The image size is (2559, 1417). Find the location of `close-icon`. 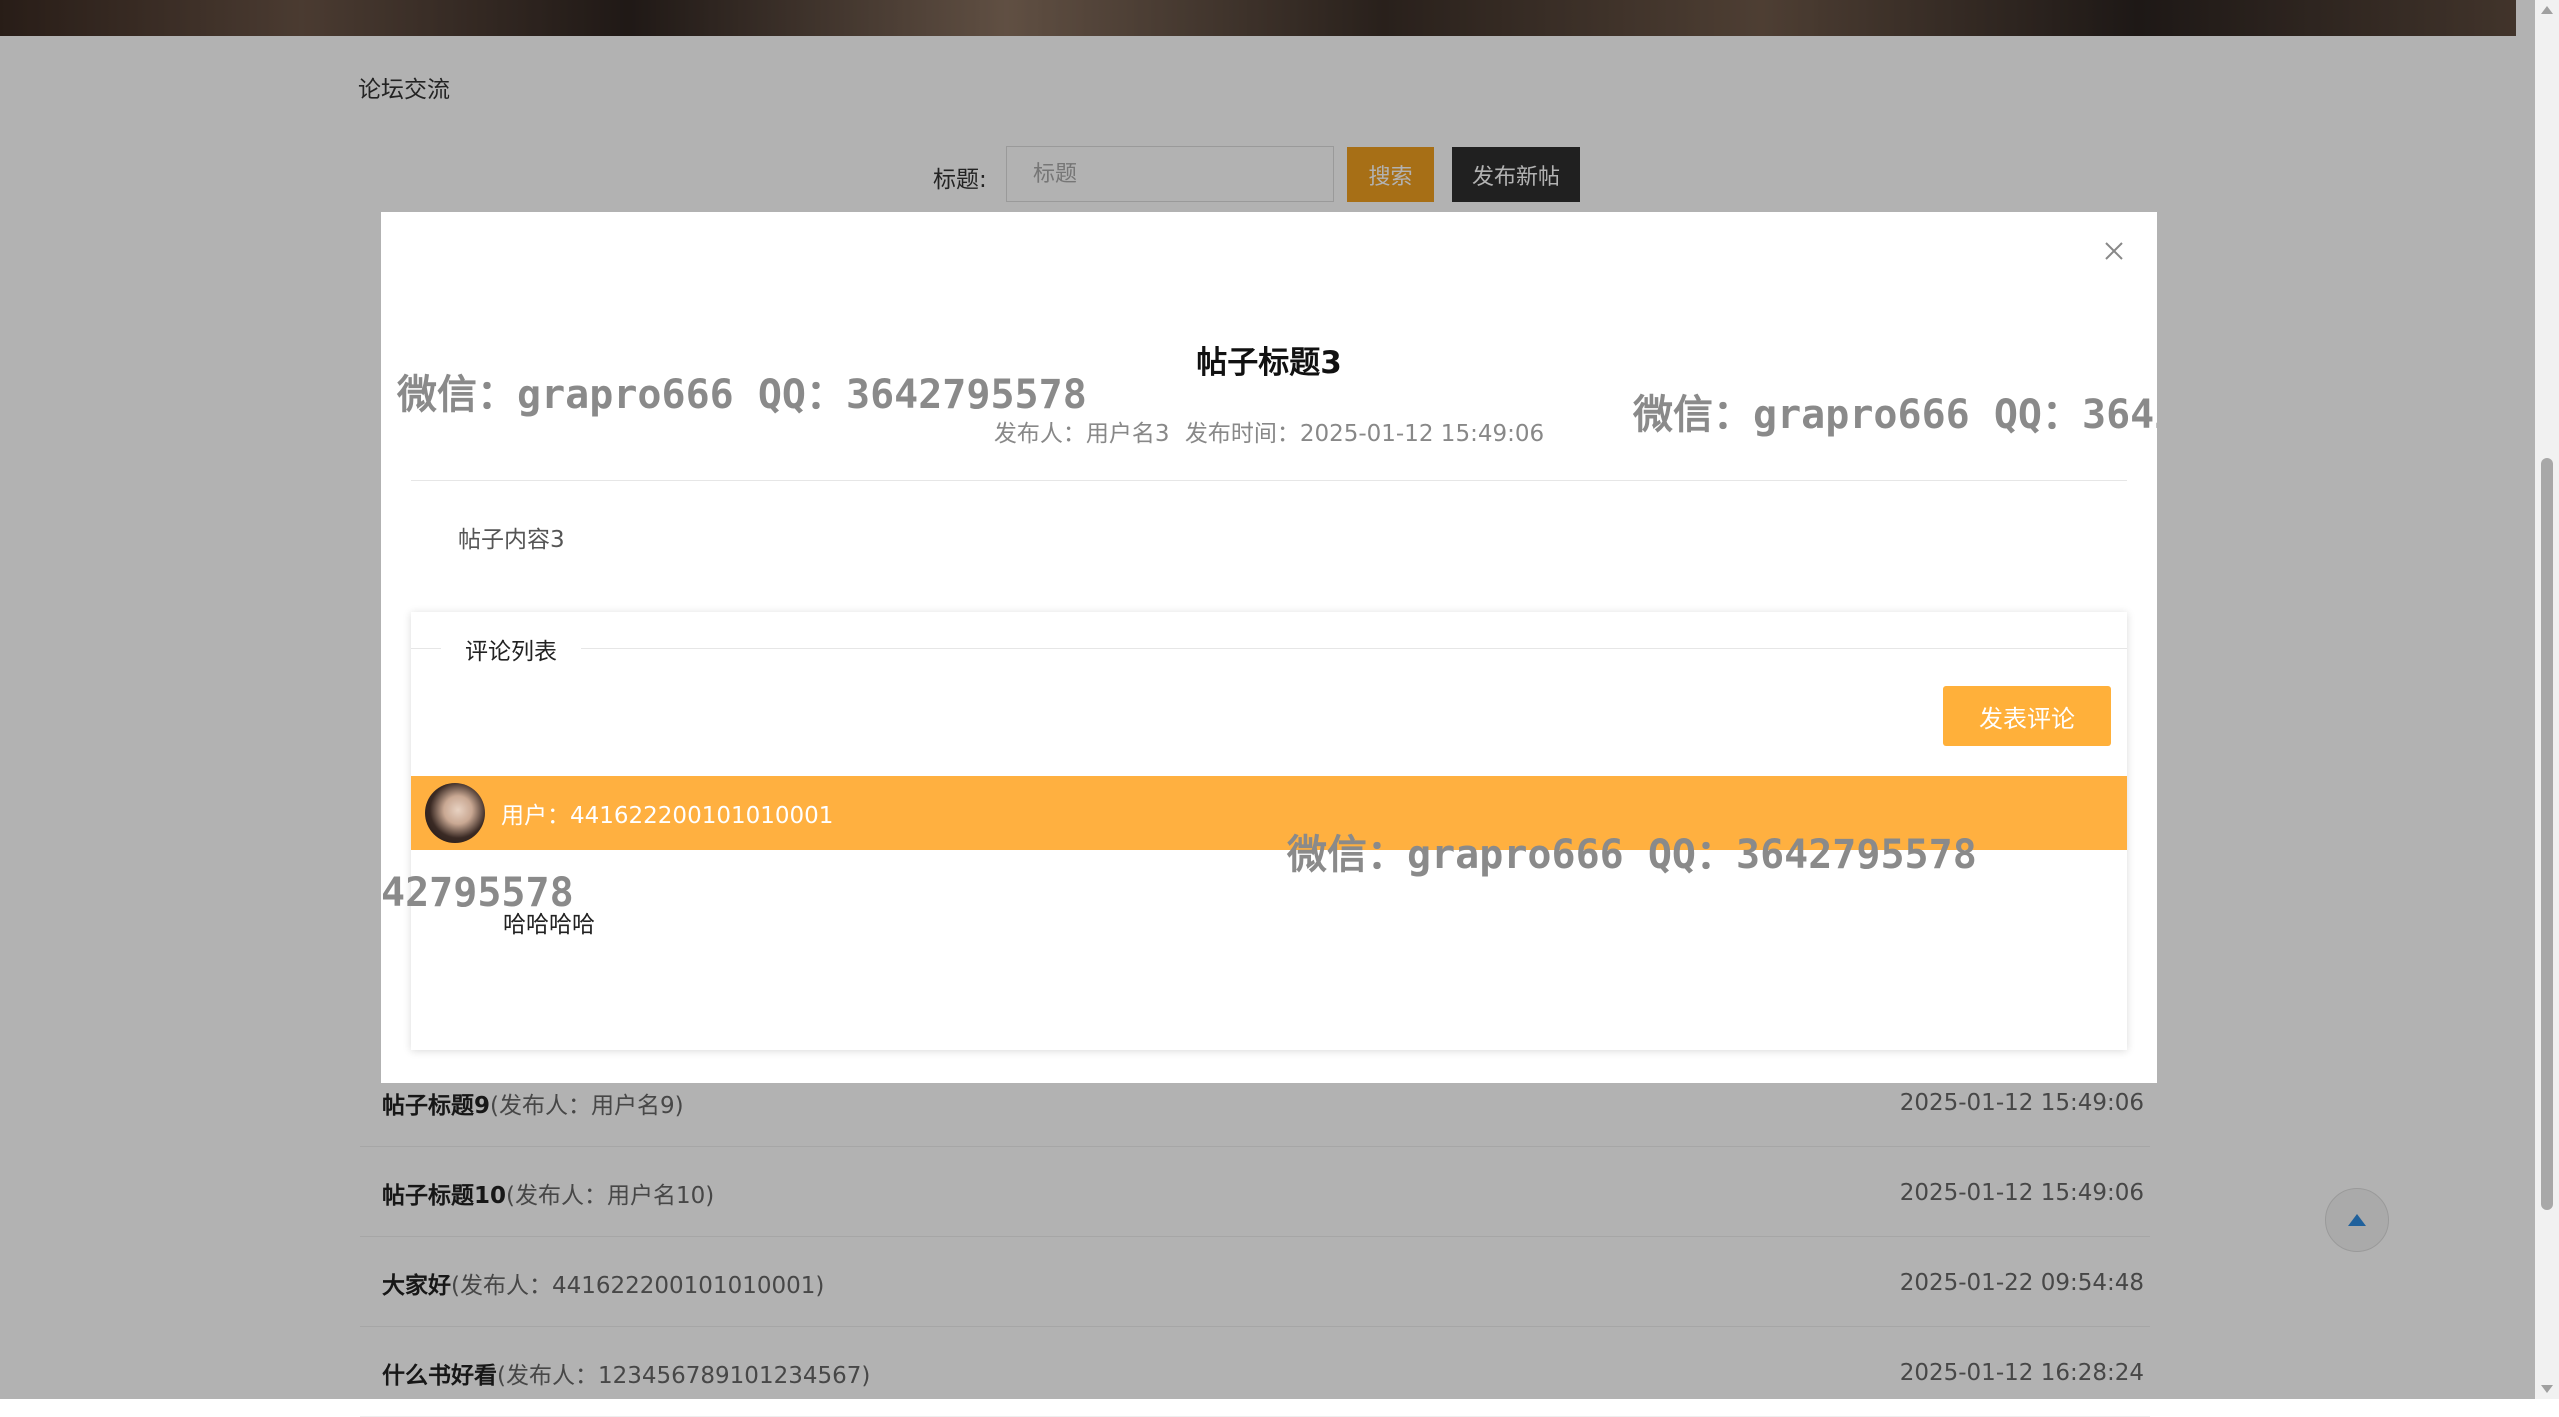

close-icon is located at coordinates (2114, 251).